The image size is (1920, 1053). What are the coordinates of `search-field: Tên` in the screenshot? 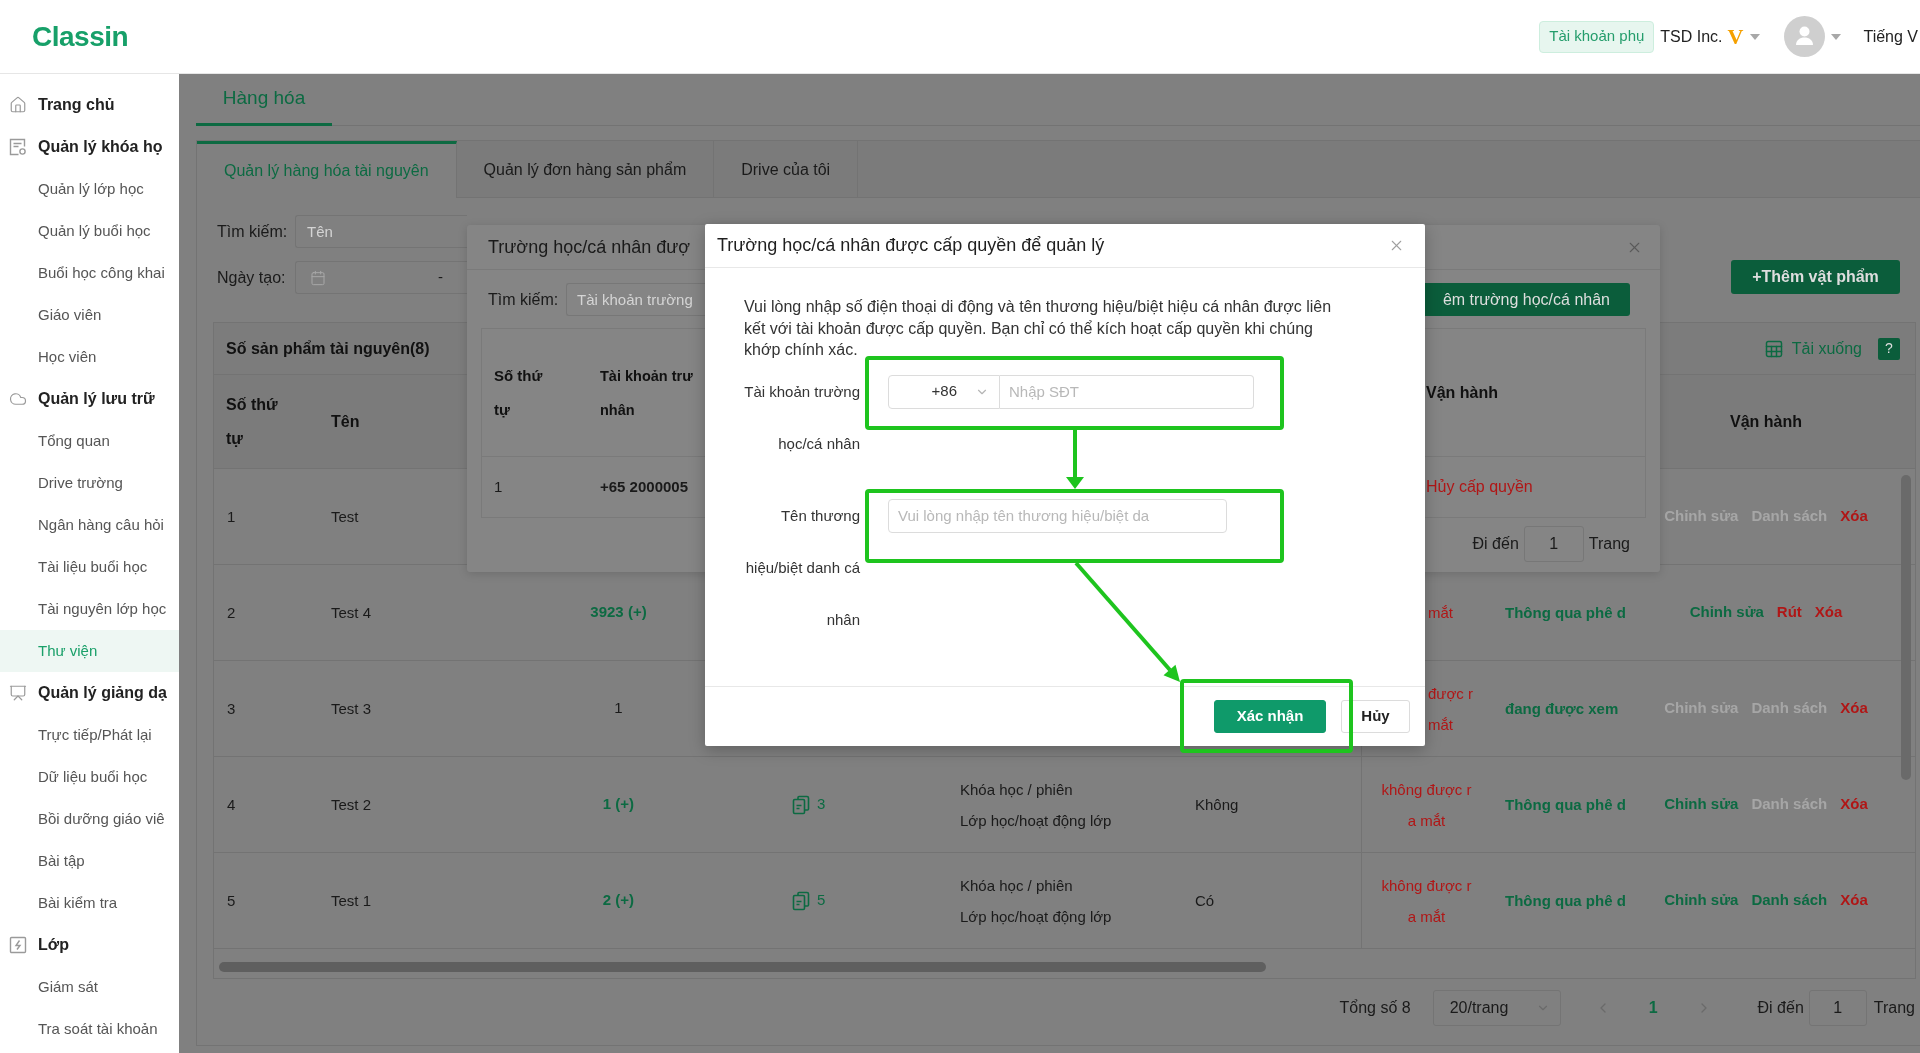 It's located at (381, 231).